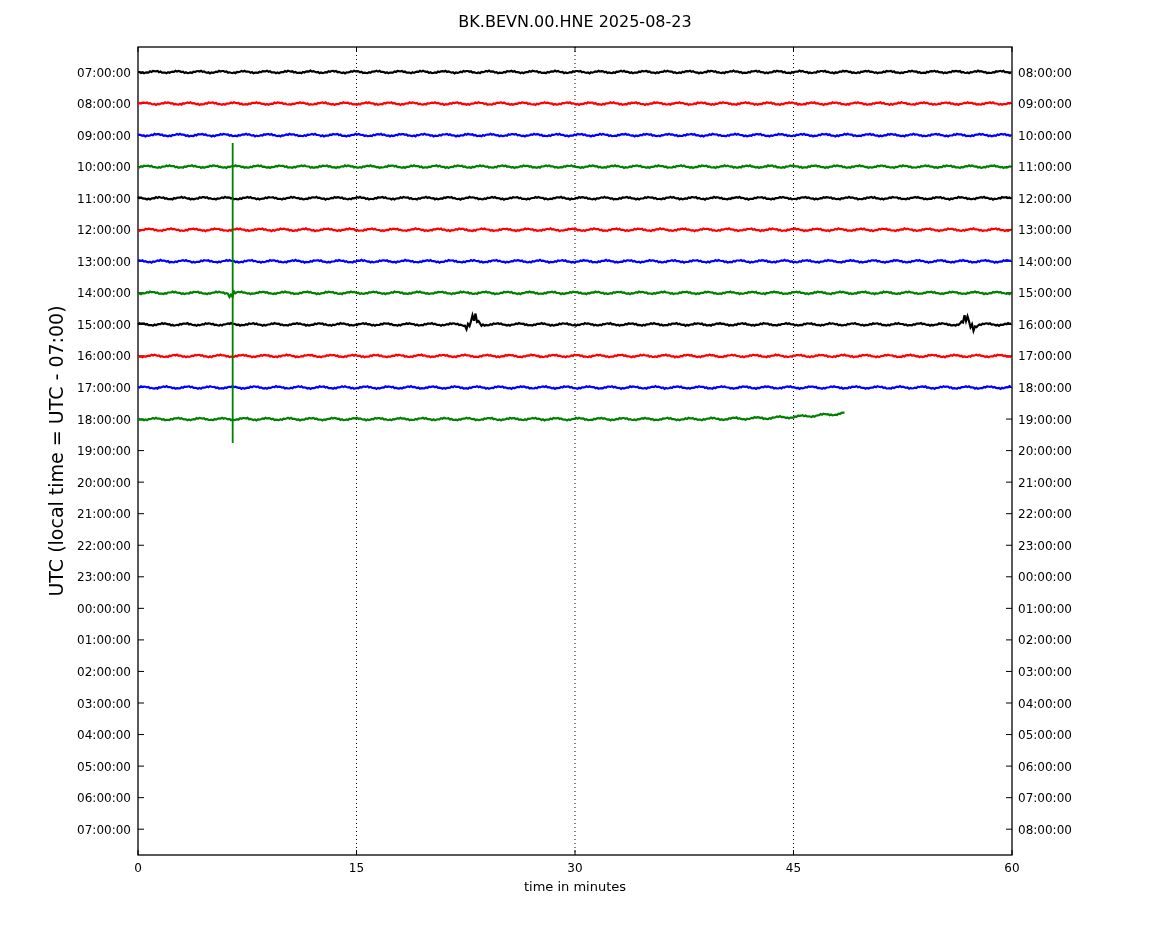 The image size is (1150, 950). I want to click on x-tick-label: 15, so click(356, 868).